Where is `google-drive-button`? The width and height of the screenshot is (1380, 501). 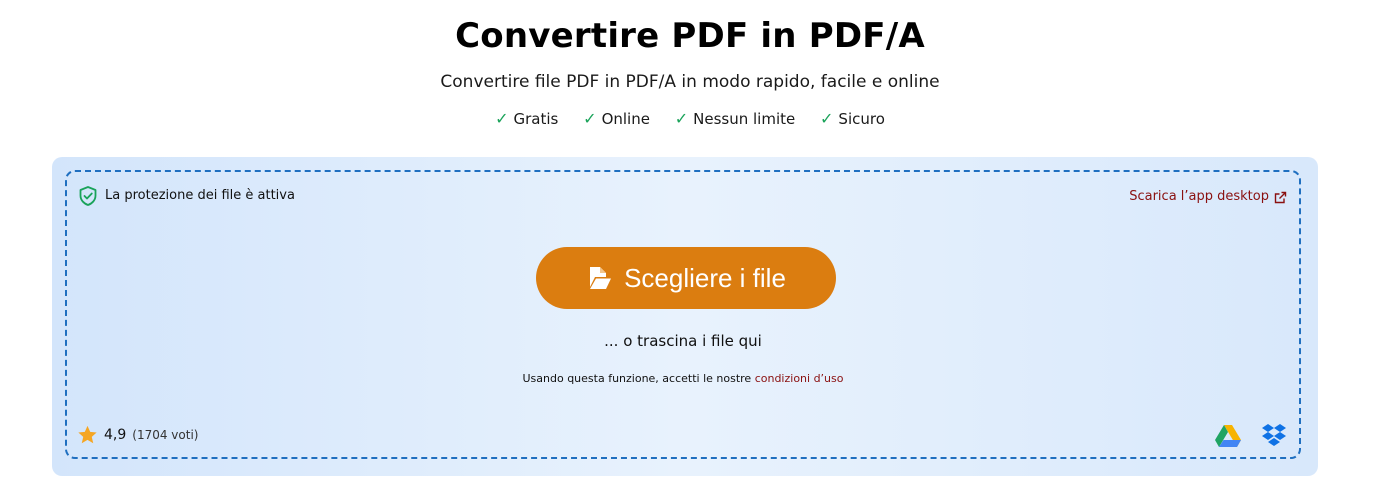 google-drive-button is located at coordinates (1228, 437).